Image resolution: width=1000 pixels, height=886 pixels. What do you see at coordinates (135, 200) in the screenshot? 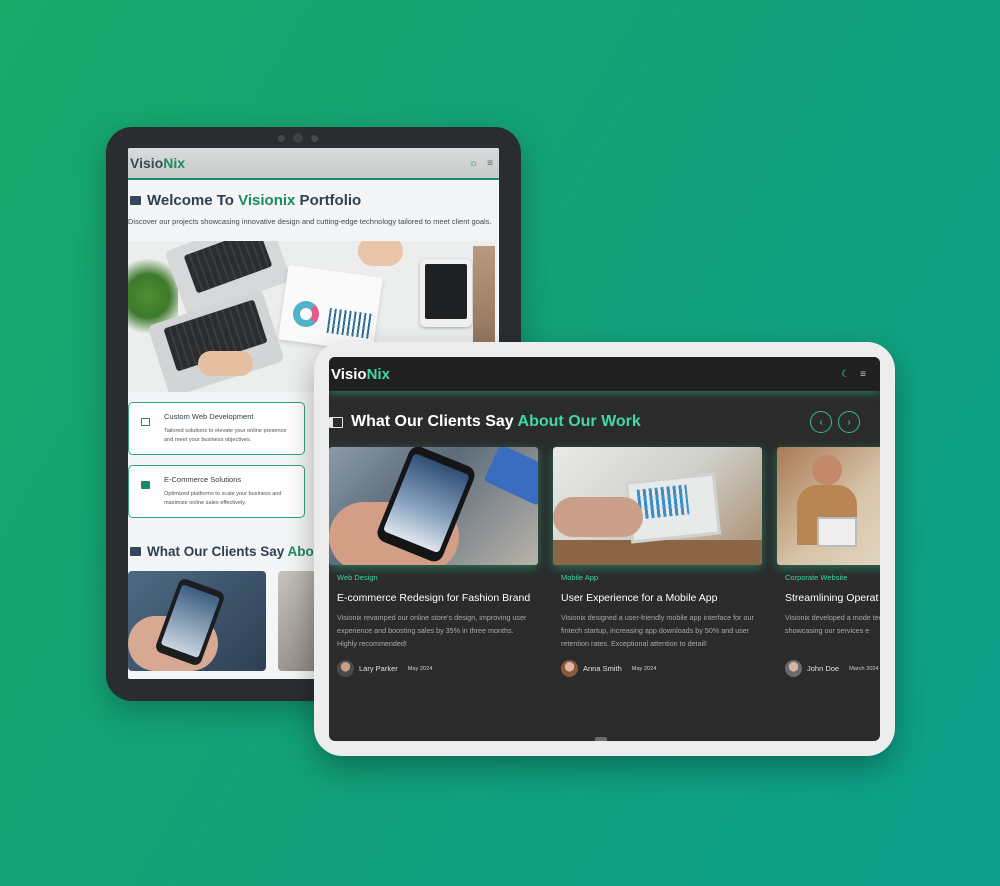
I see `portfolio-icon` at bounding box center [135, 200].